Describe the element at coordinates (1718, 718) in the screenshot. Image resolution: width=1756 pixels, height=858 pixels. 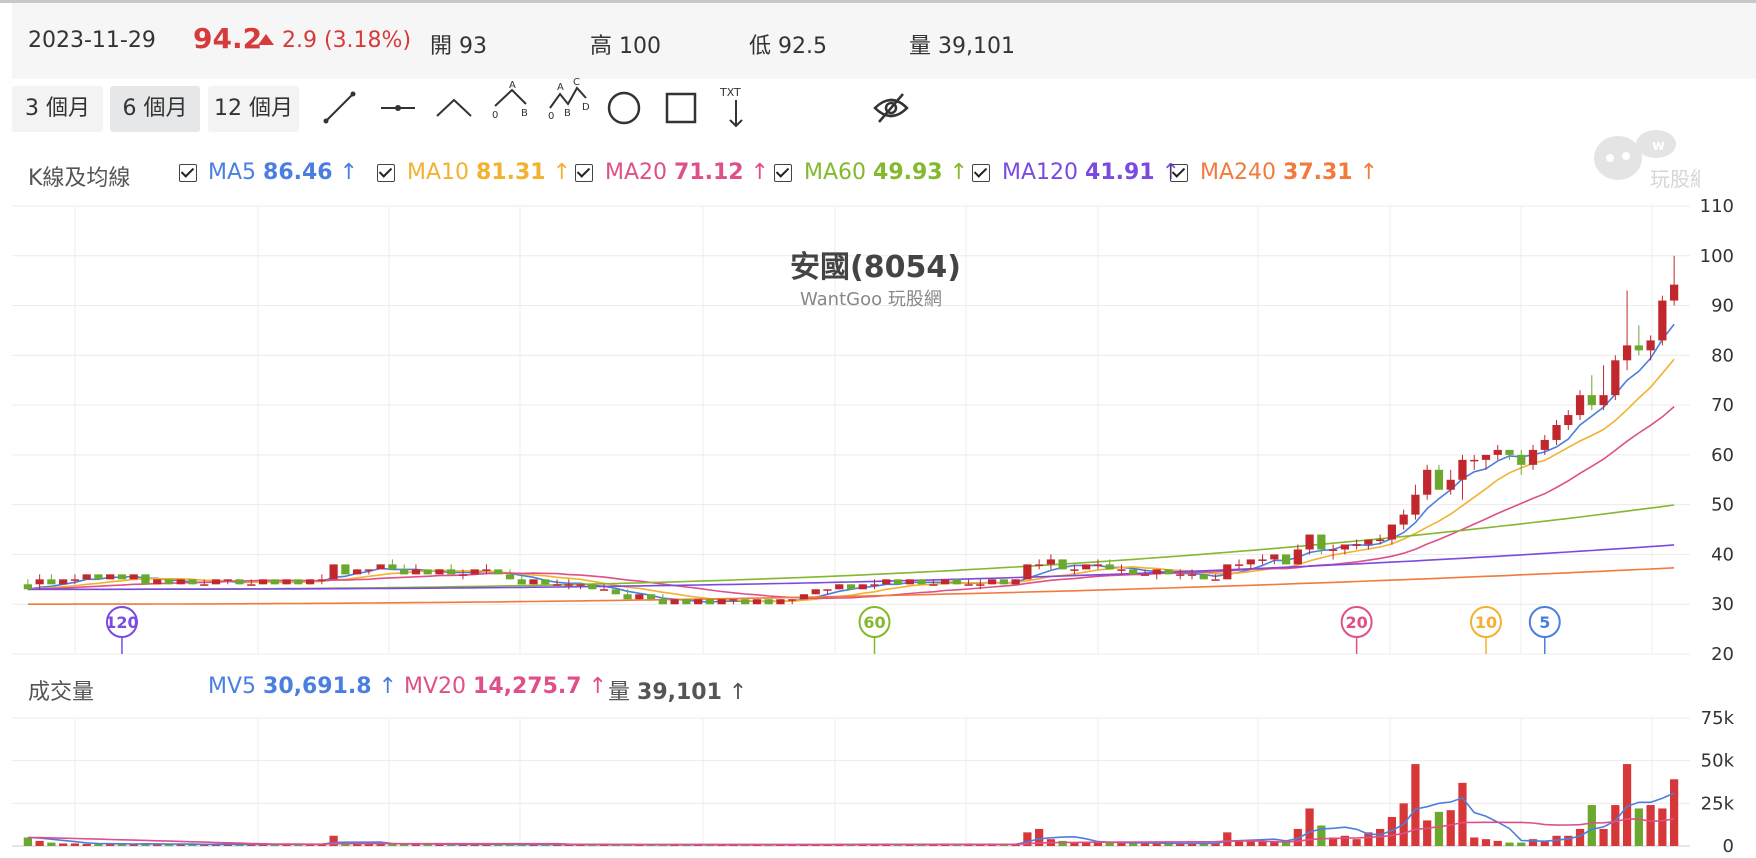
I see `volume-tick-label: 75k` at that location.